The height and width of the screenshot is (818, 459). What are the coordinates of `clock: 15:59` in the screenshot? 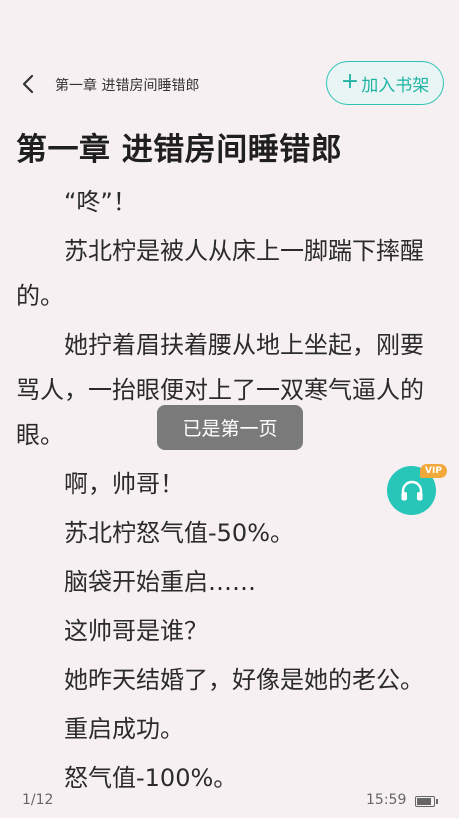 It's located at (386, 800).